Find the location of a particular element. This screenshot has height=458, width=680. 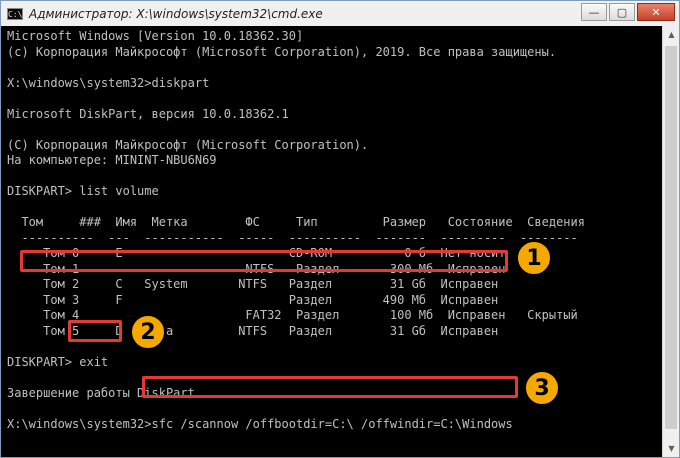

highlight-exit-command is located at coordinates (95, 331).